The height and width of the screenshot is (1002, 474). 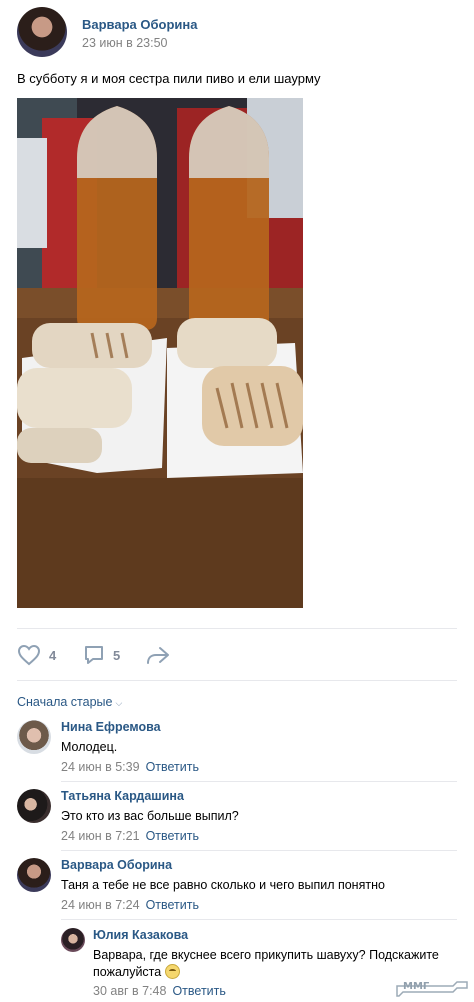 What do you see at coordinates (89, 747) in the screenshot?
I see `comment-text: Молодец.` at bounding box center [89, 747].